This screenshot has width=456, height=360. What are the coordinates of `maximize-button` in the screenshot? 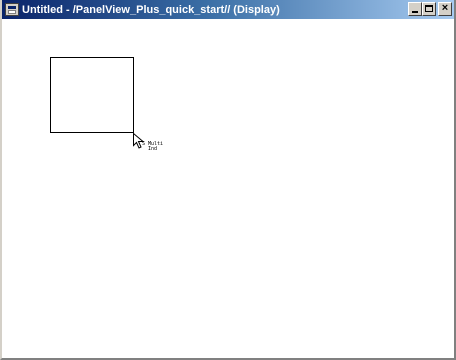 It's located at (429, 9).